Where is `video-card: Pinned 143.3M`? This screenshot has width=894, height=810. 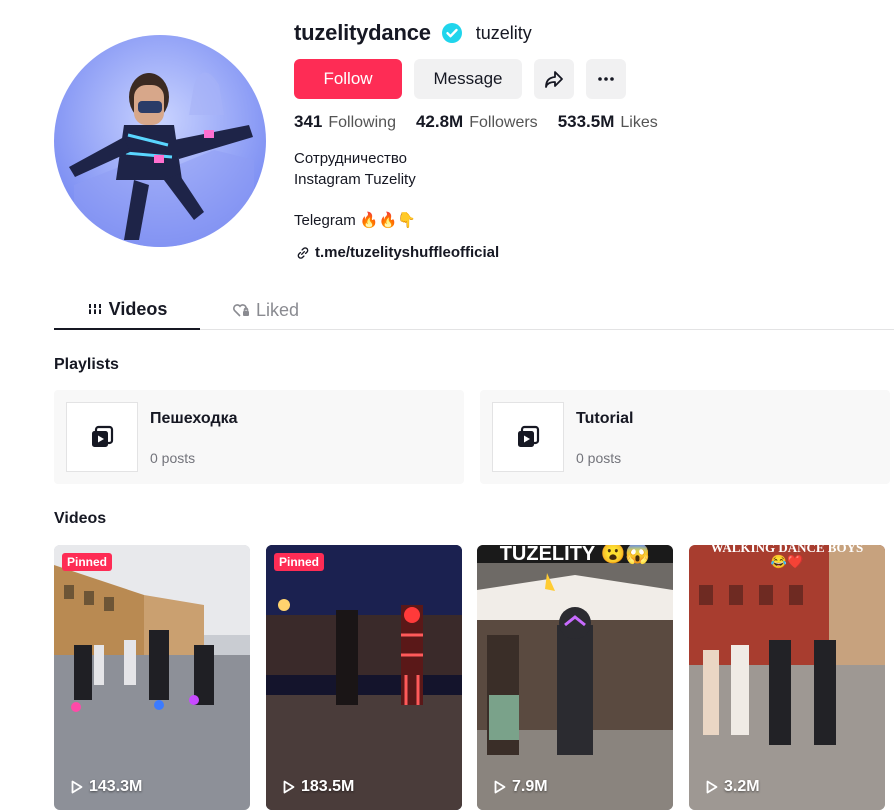 video-card: Pinned 143.3M is located at coordinates (152, 677).